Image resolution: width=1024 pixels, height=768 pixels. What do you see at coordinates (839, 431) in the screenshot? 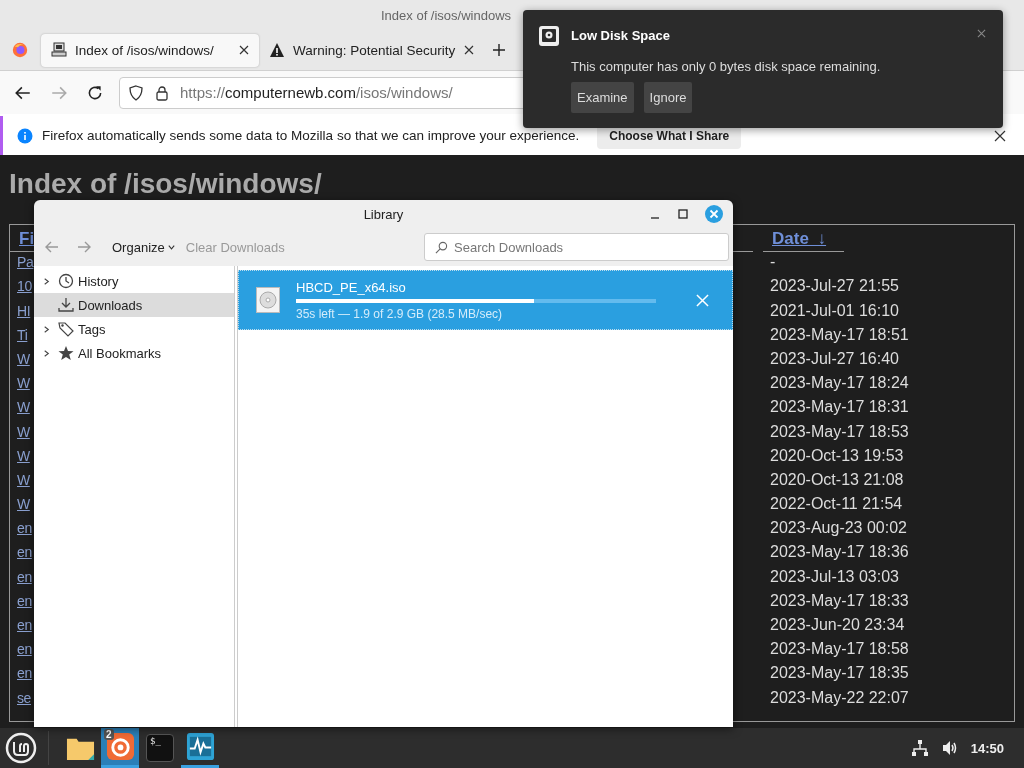
I see `date-cell: 2023-May-17 18:53` at bounding box center [839, 431].